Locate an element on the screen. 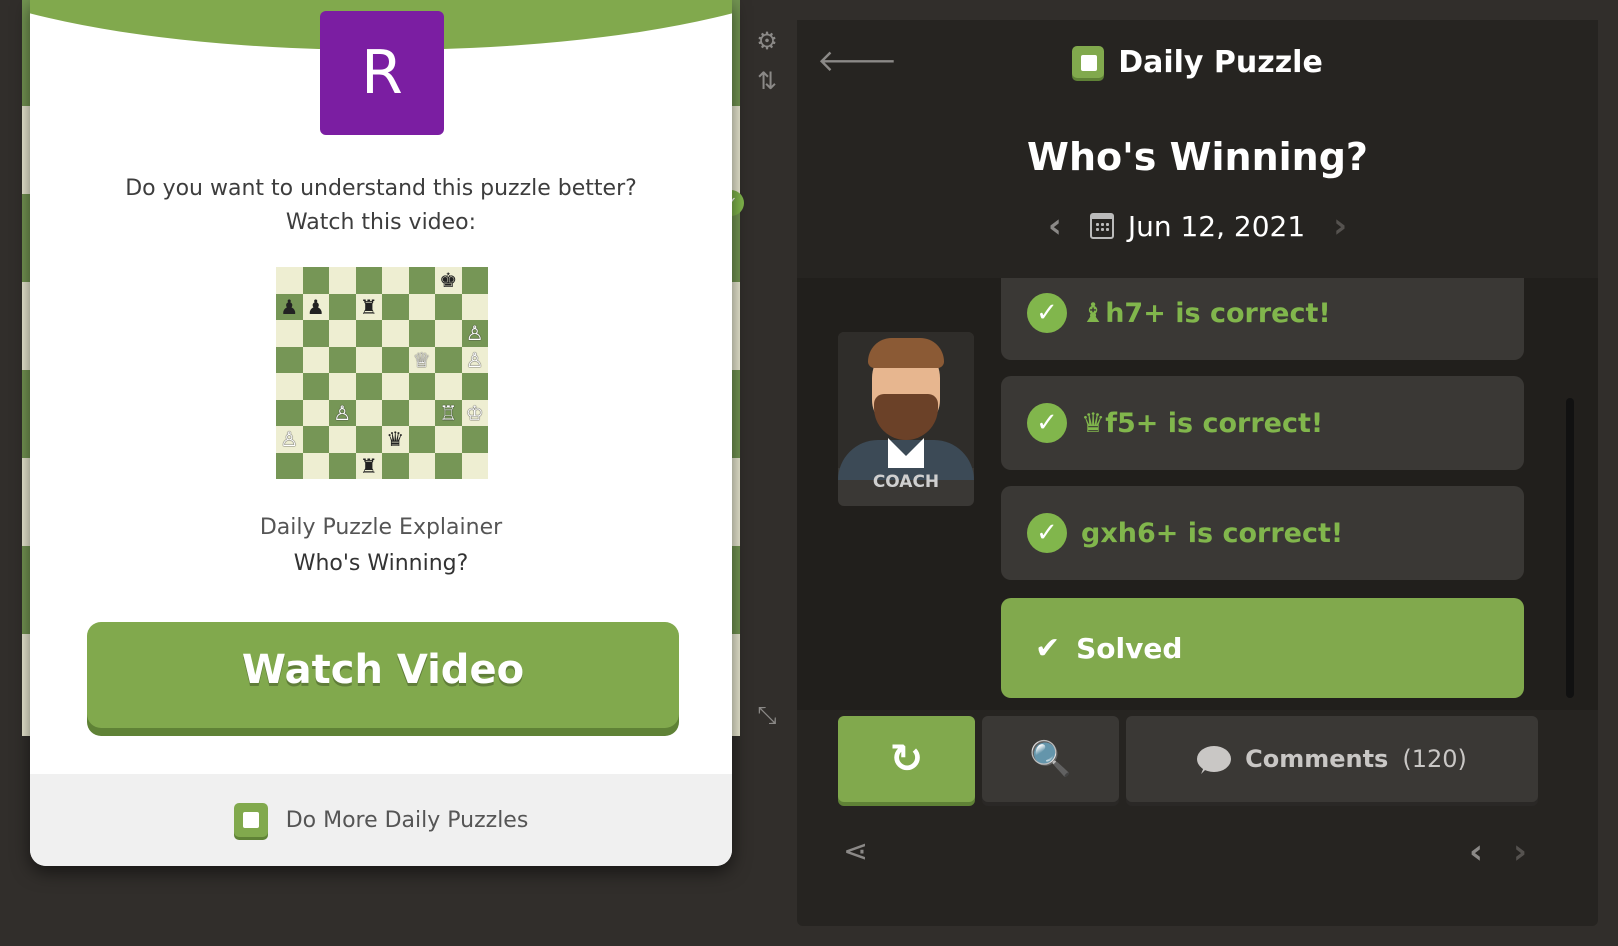 Image resolution: width=1618 pixels, height=946 pixels. previous-puzzle-chevron-icon: ‹ is located at coordinates (1476, 852).